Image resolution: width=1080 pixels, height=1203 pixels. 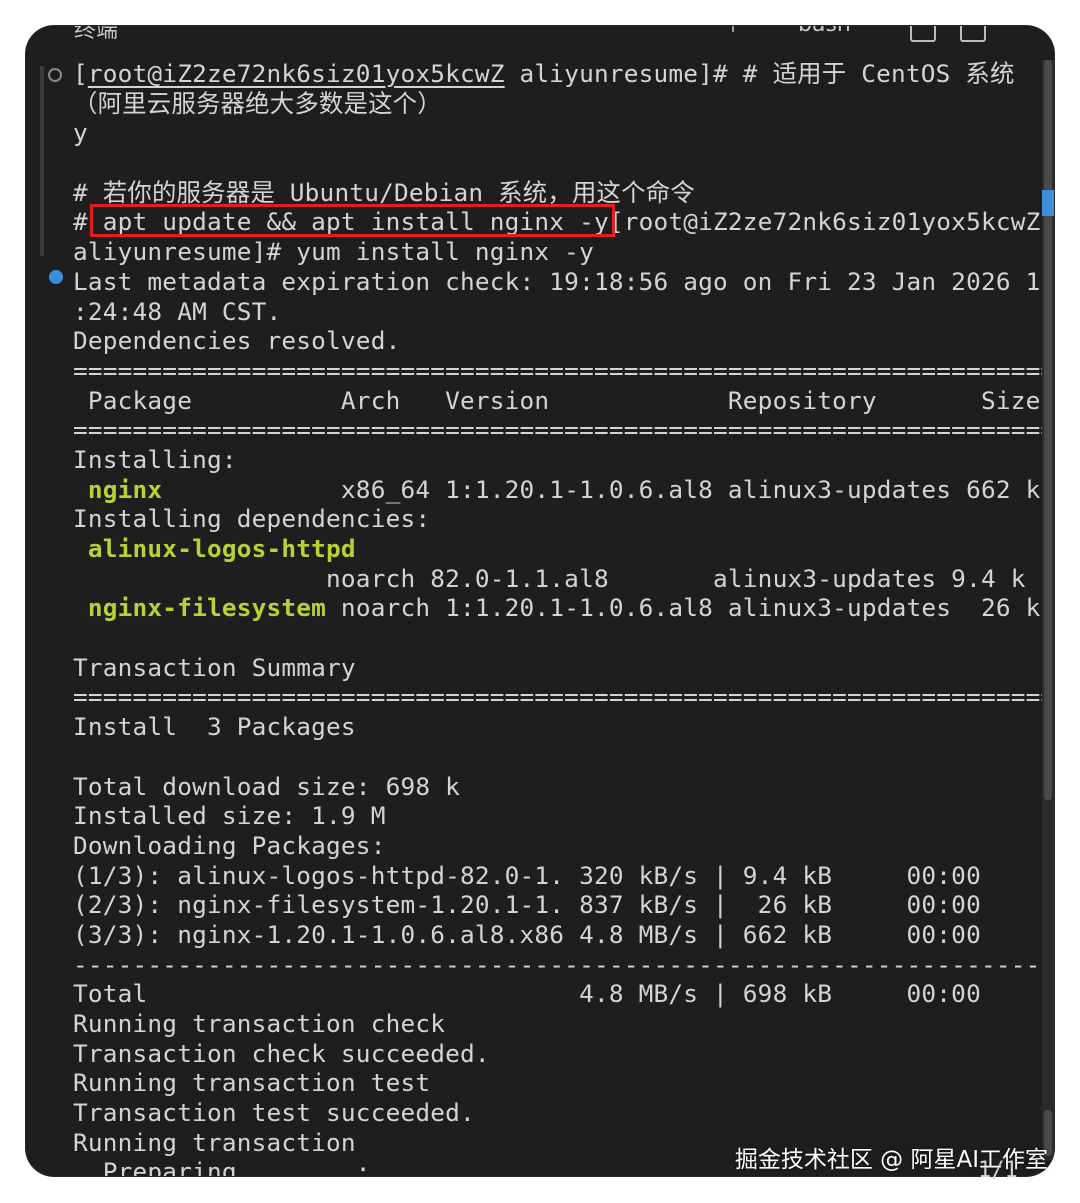 What do you see at coordinates (824, 31) in the screenshot?
I see `shell-label: bash` at bounding box center [824, 31].